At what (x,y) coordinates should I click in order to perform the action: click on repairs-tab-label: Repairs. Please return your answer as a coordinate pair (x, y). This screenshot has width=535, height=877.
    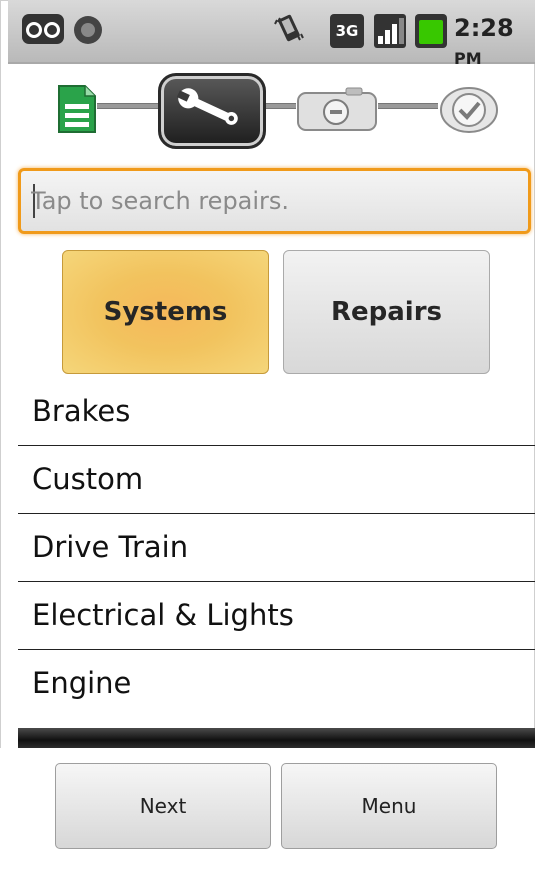
    Looking at the image, I should click on (386, 312).